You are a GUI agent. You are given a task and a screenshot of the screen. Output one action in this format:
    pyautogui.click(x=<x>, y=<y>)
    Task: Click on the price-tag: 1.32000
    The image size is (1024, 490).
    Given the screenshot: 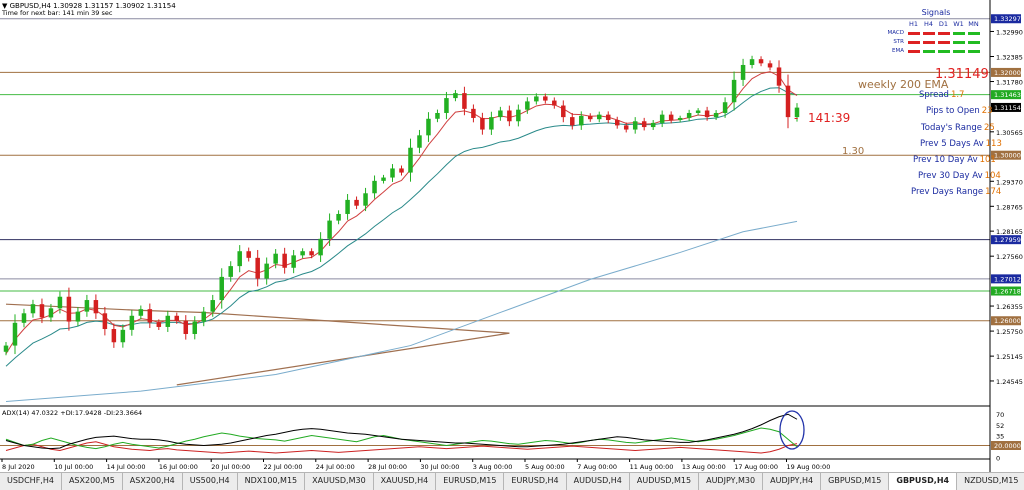 What is the action you would take?
    pyautogui.click(x=1006, y=72)
    